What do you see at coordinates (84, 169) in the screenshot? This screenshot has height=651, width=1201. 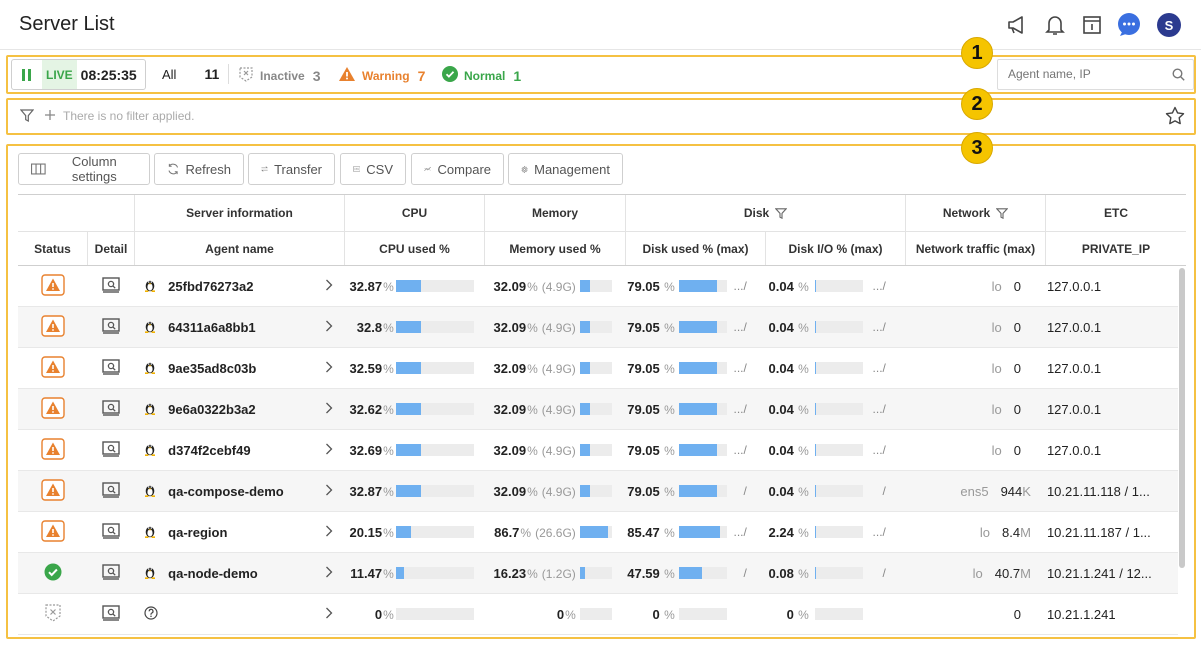 I see `column-settings-button: Column settings` at bounding box center [84, 169].